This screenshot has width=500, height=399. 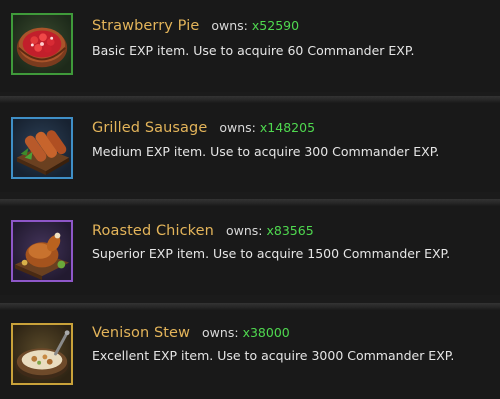 I want to click on owns-count: x148205, so click(x=287, y=127).